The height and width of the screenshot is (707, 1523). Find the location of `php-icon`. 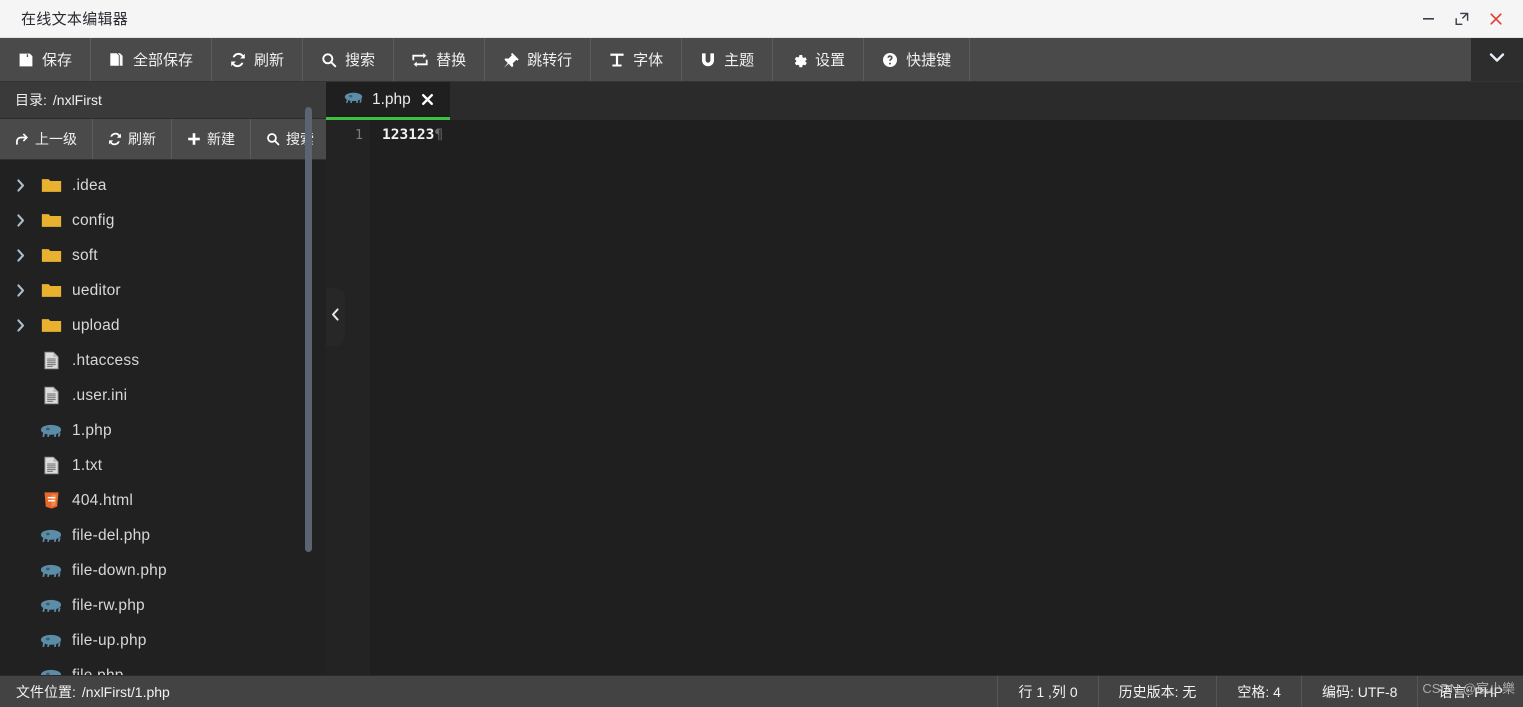

php-icon is located at coordinates (353, 100).